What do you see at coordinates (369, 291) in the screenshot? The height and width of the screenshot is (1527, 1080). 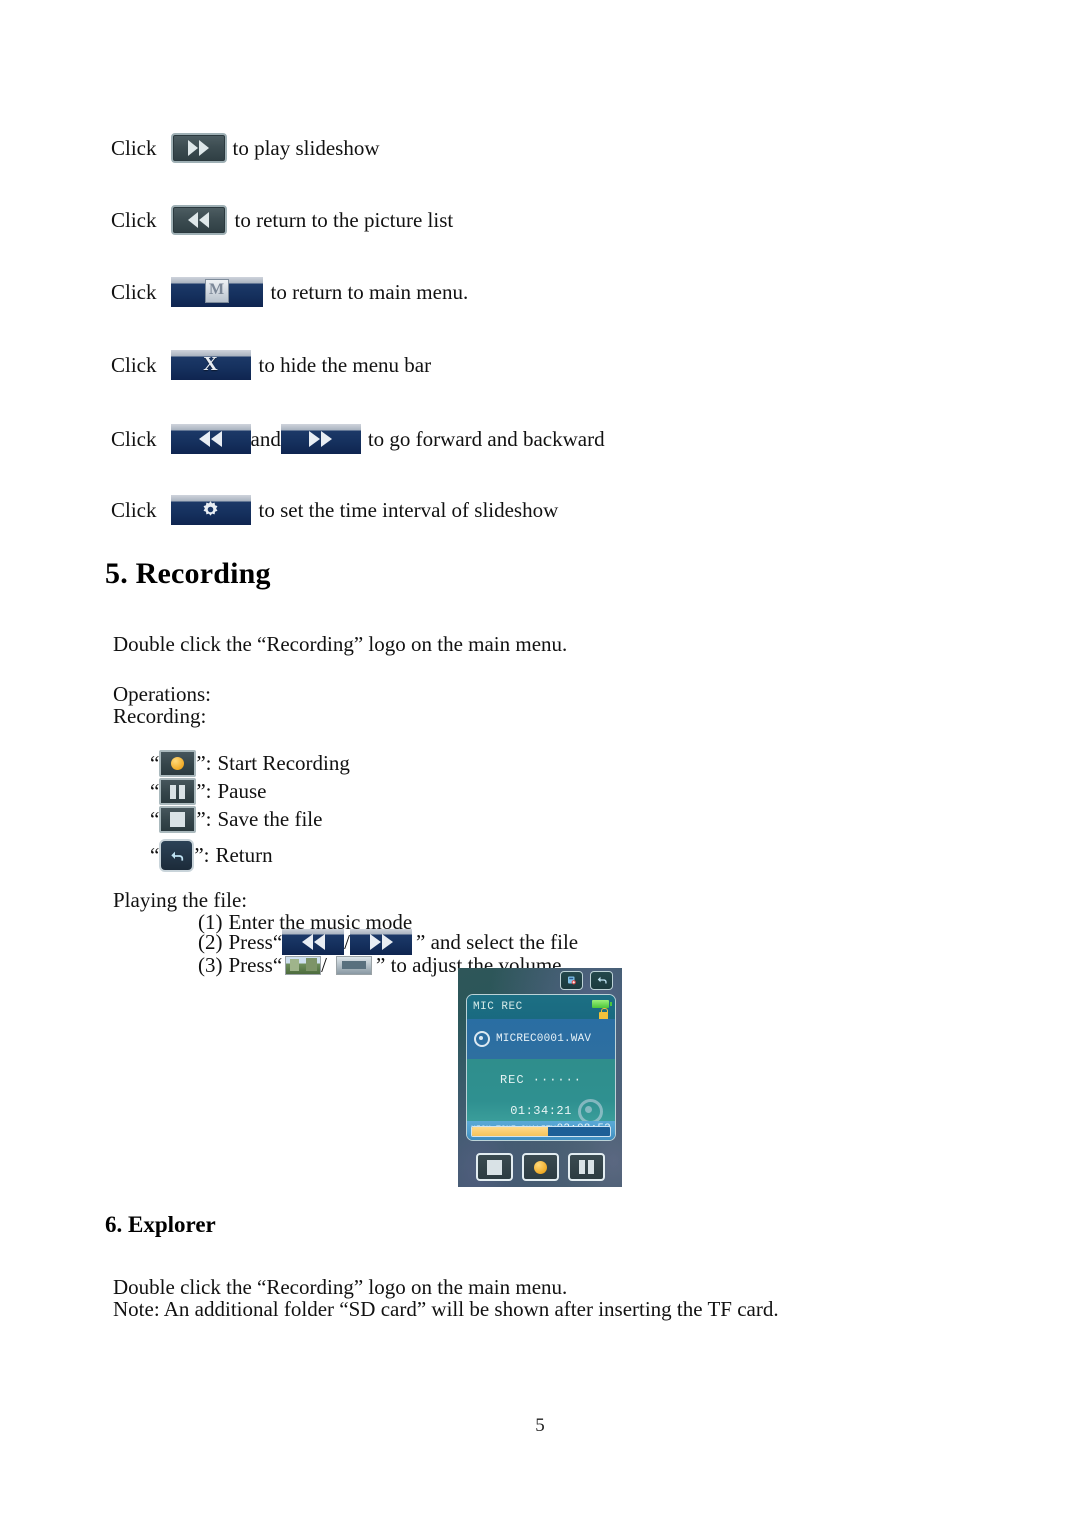 I see `instruction-suffix: to return to main menu.` at bounding box center [369, 291].